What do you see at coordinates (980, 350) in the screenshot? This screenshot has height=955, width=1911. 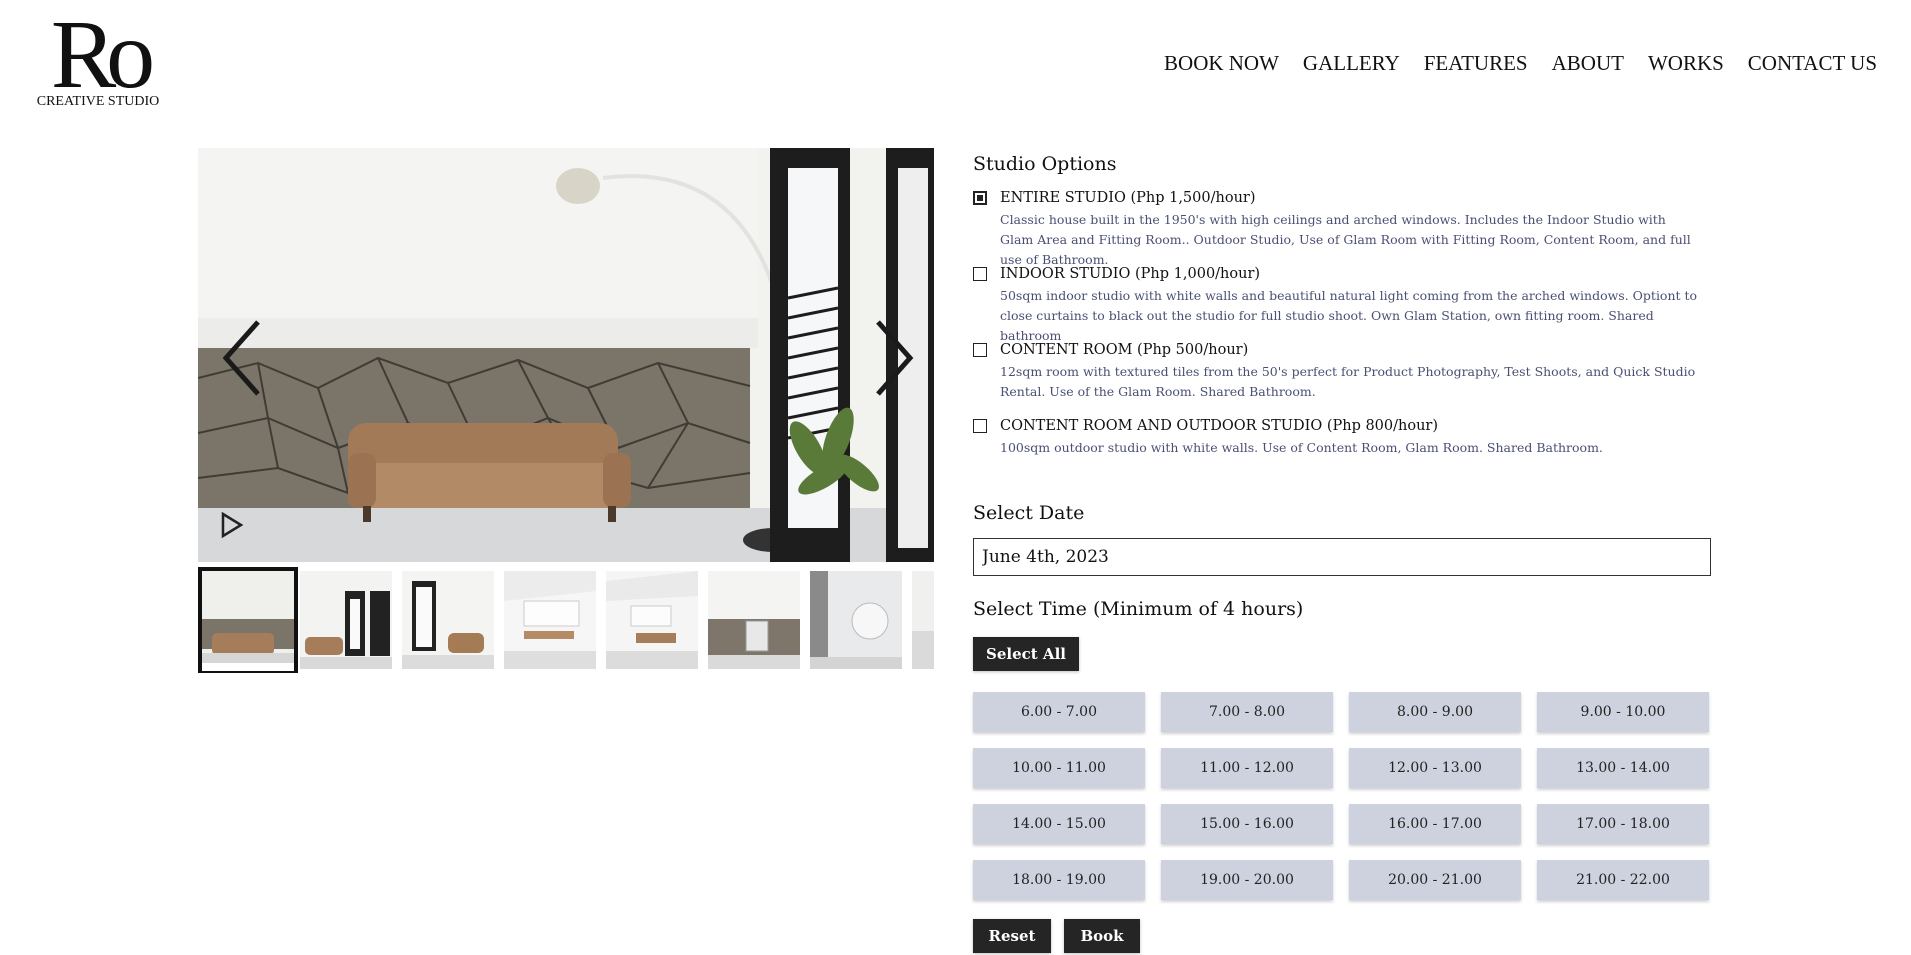 I see `checkbox-content-room` at bounding box center [980, 350].